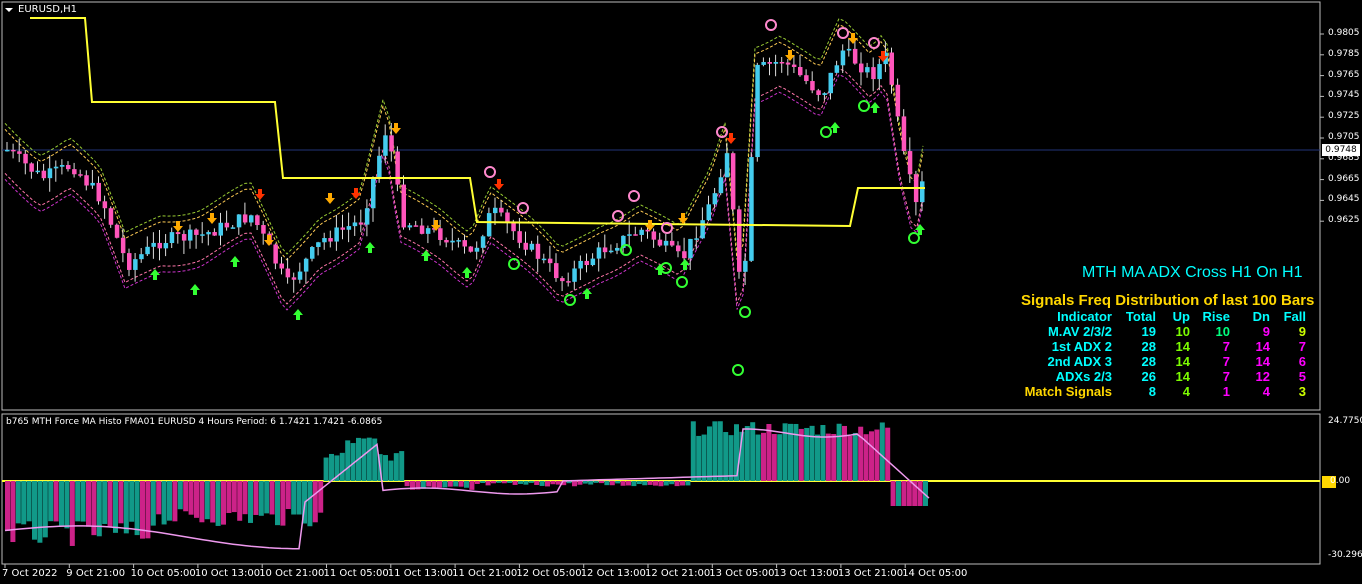 Image resolution: width=1362 pixels, height=584 pixels. Describe the element at coordinates (549, 573) in the screenshot. I see `time-axis-label: 12 Oct 05:00` at that location.